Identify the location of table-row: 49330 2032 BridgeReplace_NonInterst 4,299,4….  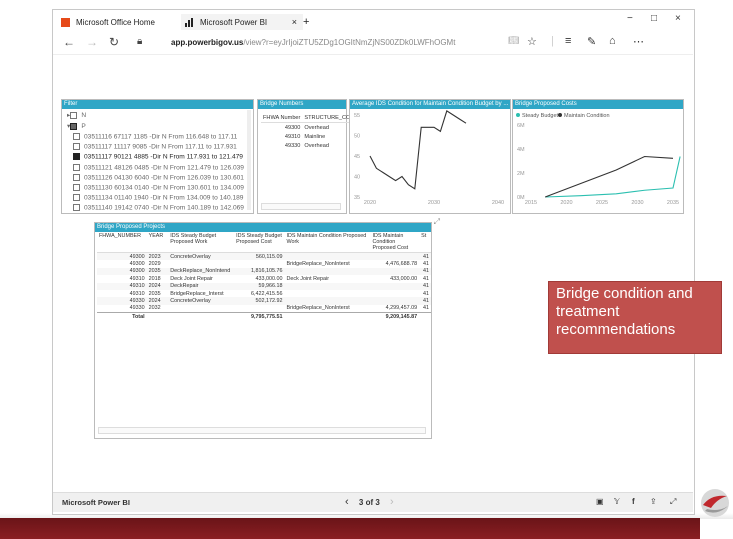
(264, 309).